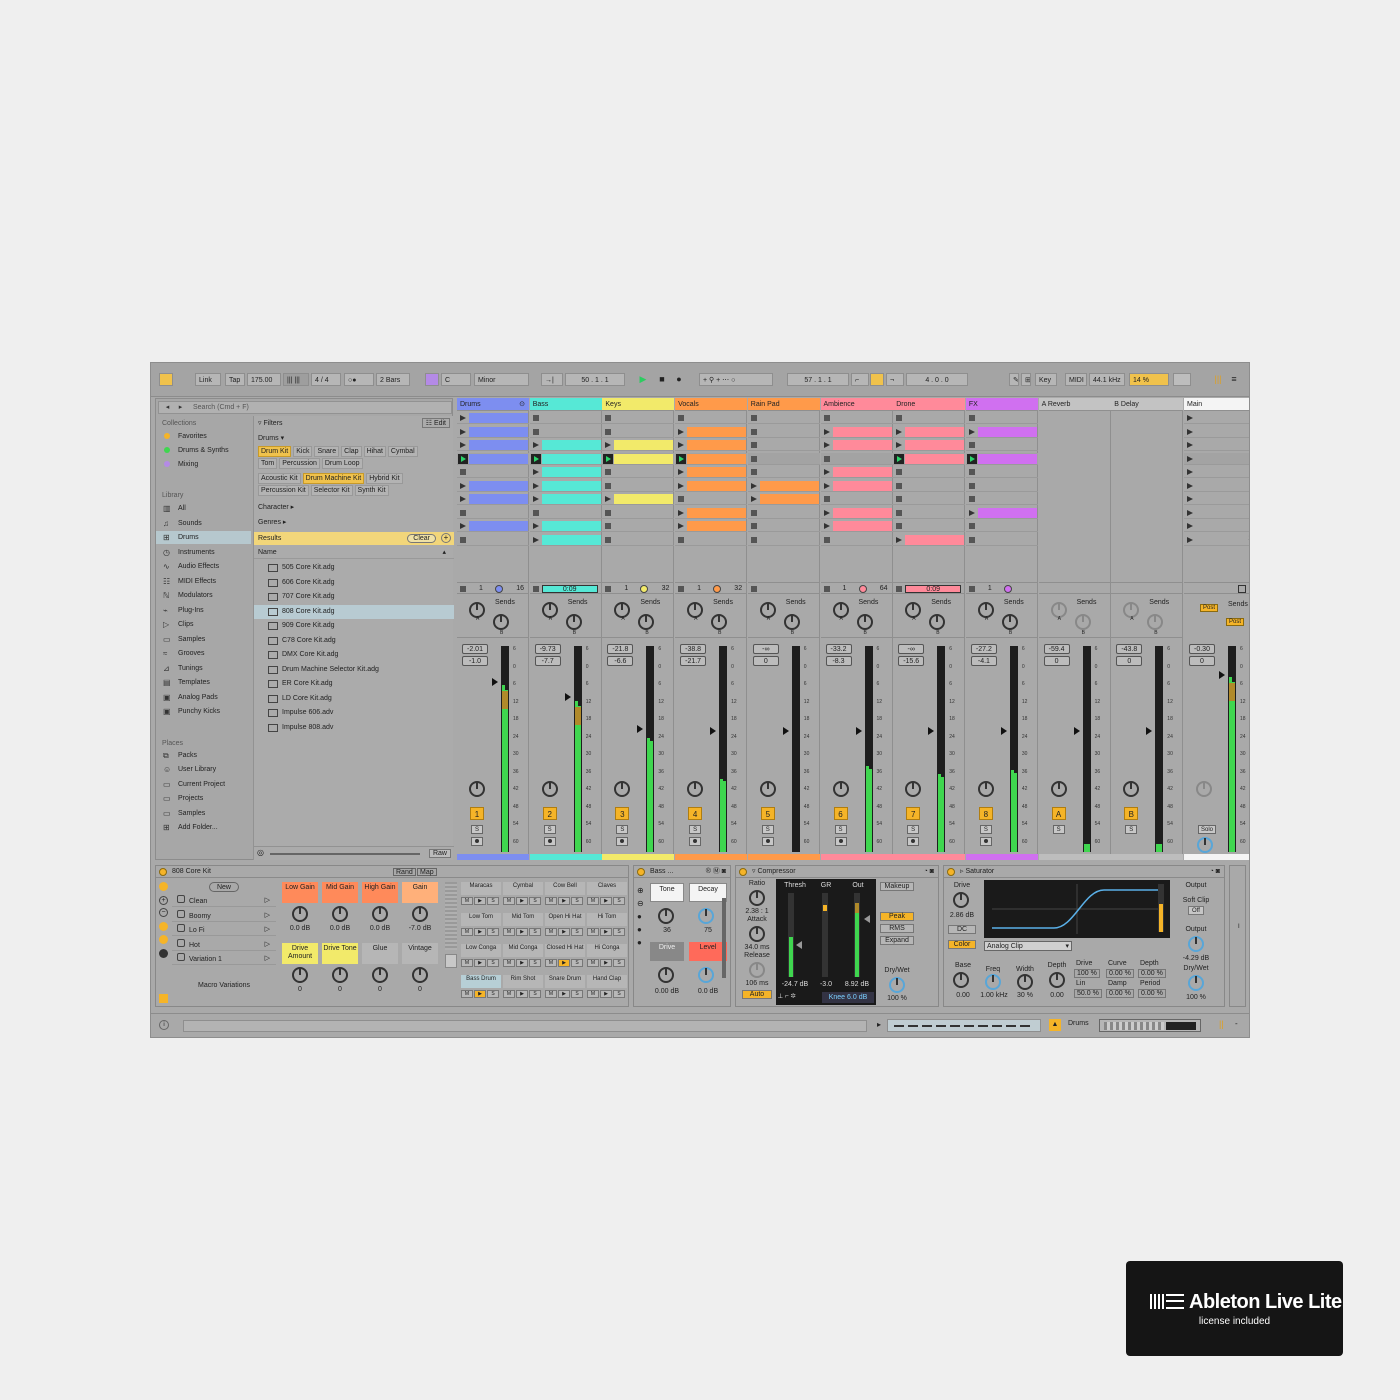 The image size is (1400, 1400). Describe the element at coordinates (607, 981) in the screenshot. I see `drum-pad: Hand Clap` at that location.